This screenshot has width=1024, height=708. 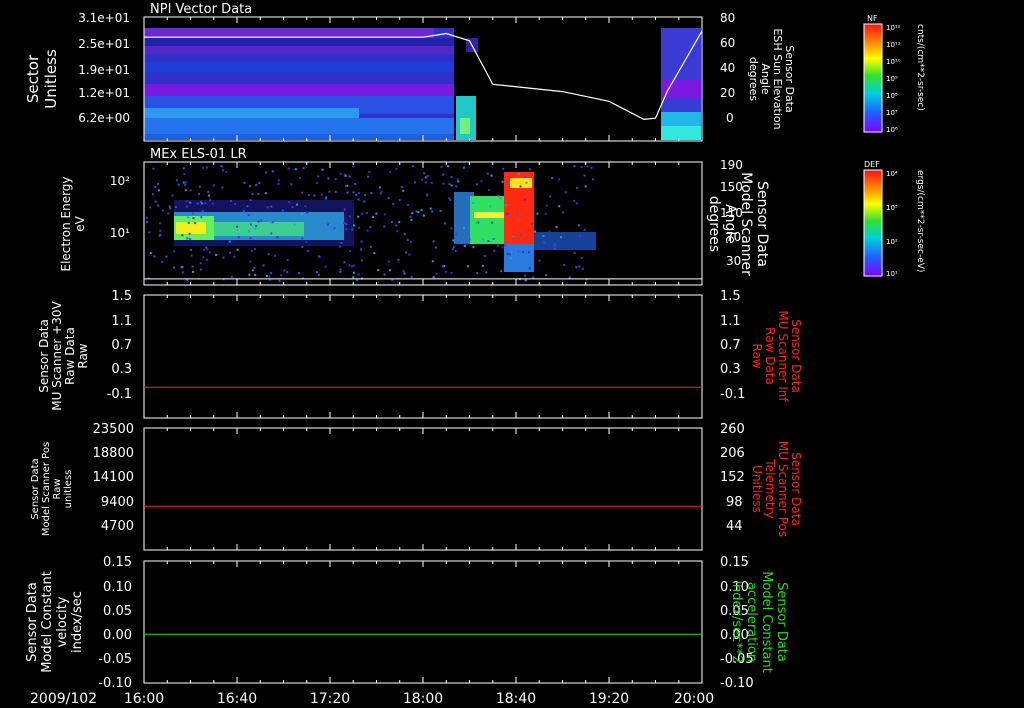 I want to click on svg-text: Raw Data, so click(x=770, y=356).